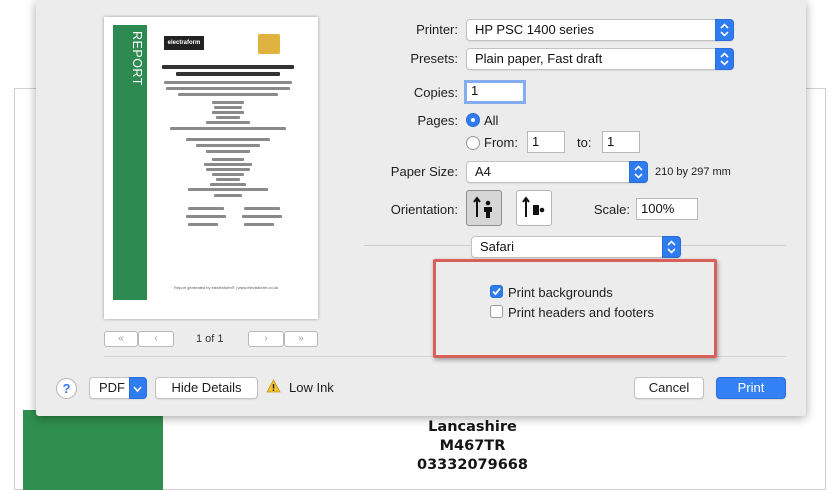 This screenshot has width=840, height=490. Describe the element at coordinates (534, 29) in the screenshot. I see `printer-value: HP PSC 1400 series` at that location.